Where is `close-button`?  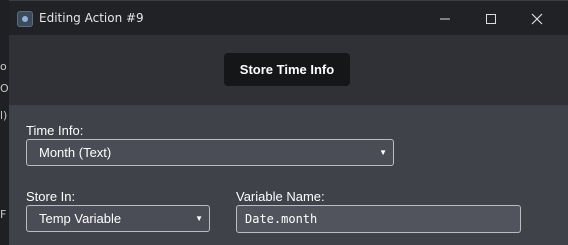
close-button is located at coordinates (537, 18).